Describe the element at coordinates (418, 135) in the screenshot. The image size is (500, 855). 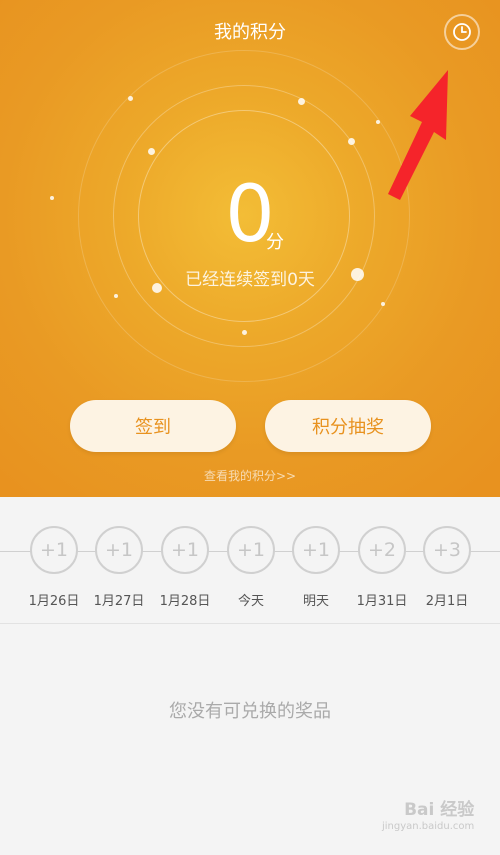
I see `annotation-arrow` at that location.